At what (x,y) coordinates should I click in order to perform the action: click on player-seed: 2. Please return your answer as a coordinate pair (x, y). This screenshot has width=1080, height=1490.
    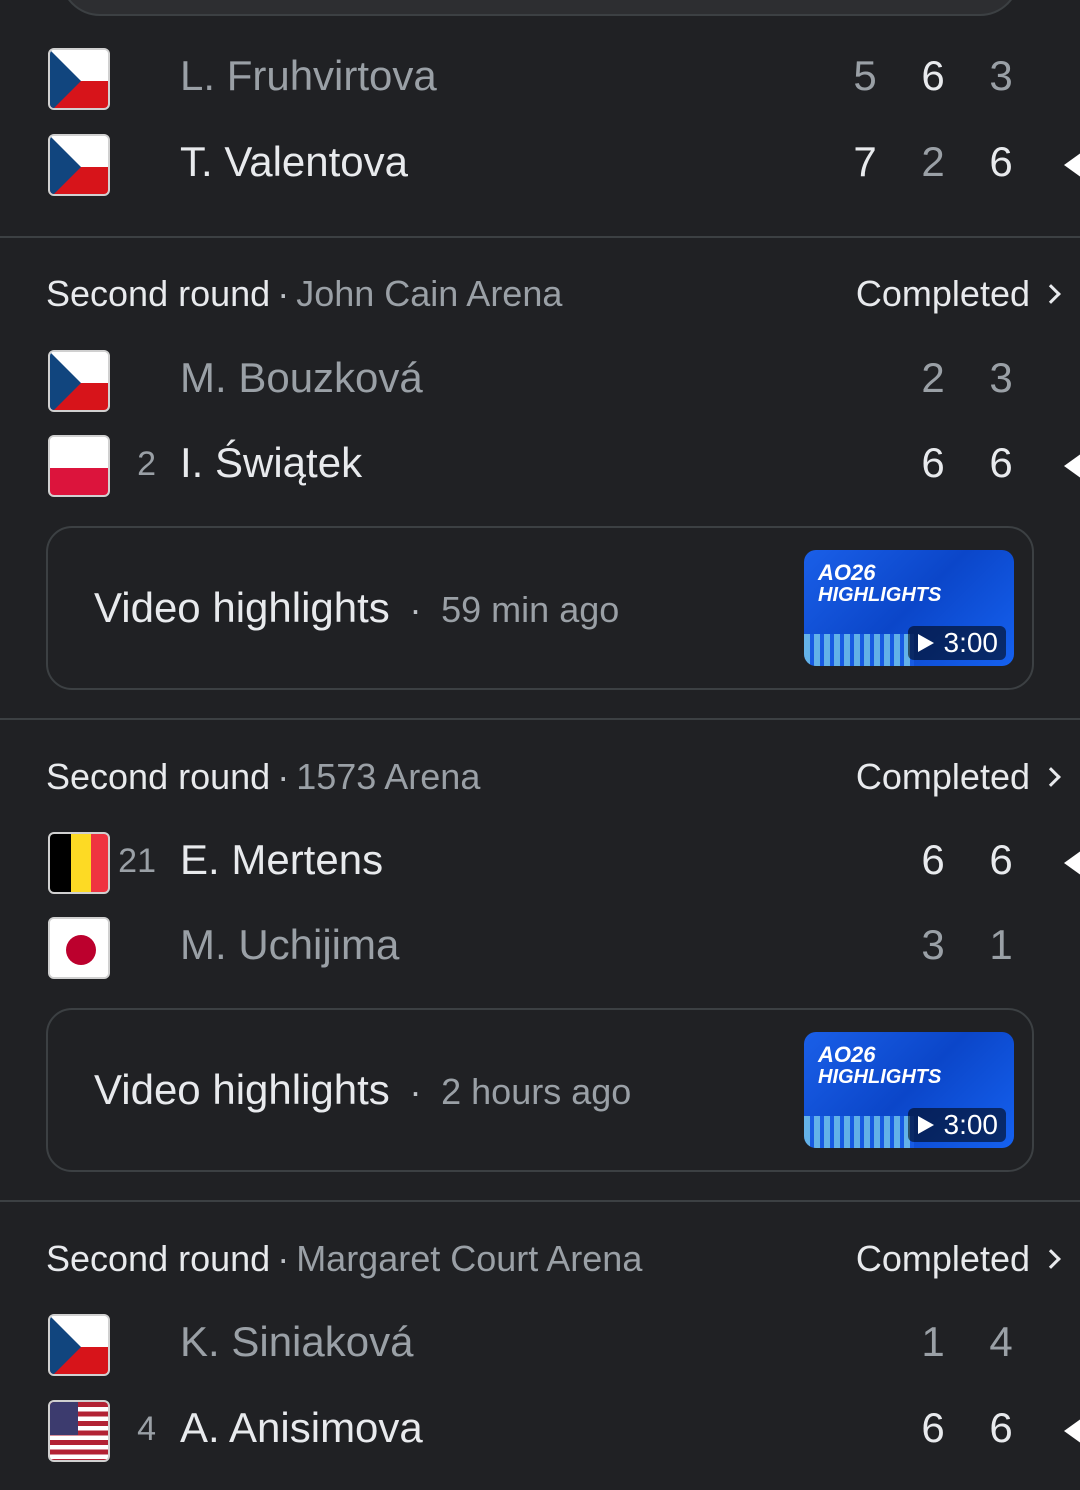
    Looking at the image, I should click on (146, 464).